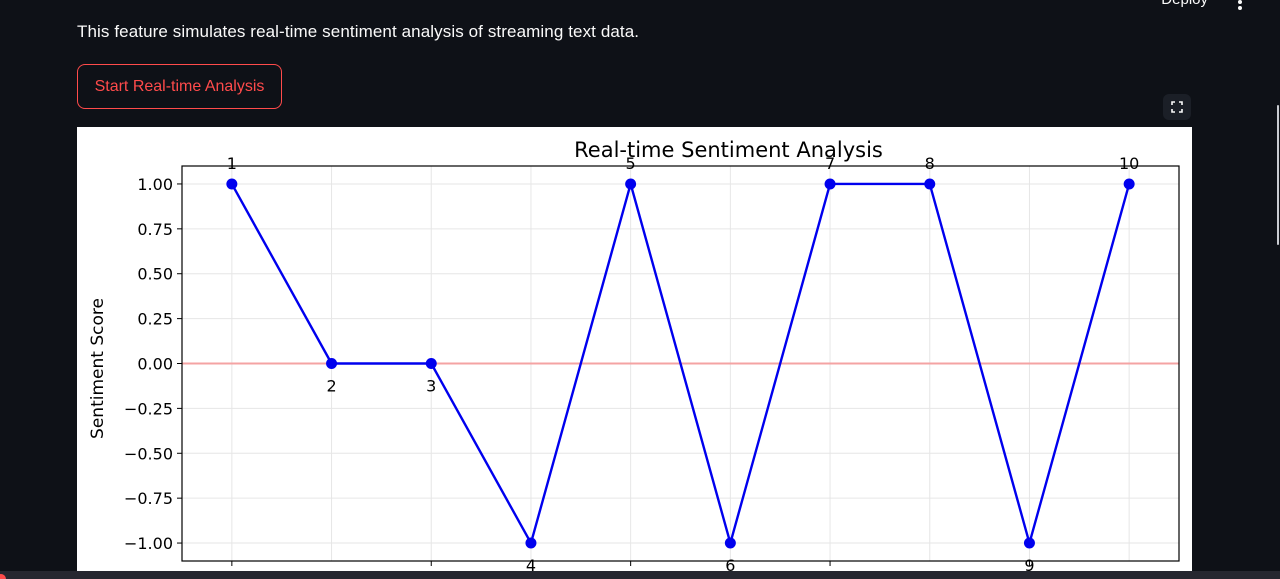 This screenshot has width=1280, height=579. Describe the element at coordinates (728, 150) in the screenshot. I see `chart-title: Real-time Sentiment Analysis` at that location.